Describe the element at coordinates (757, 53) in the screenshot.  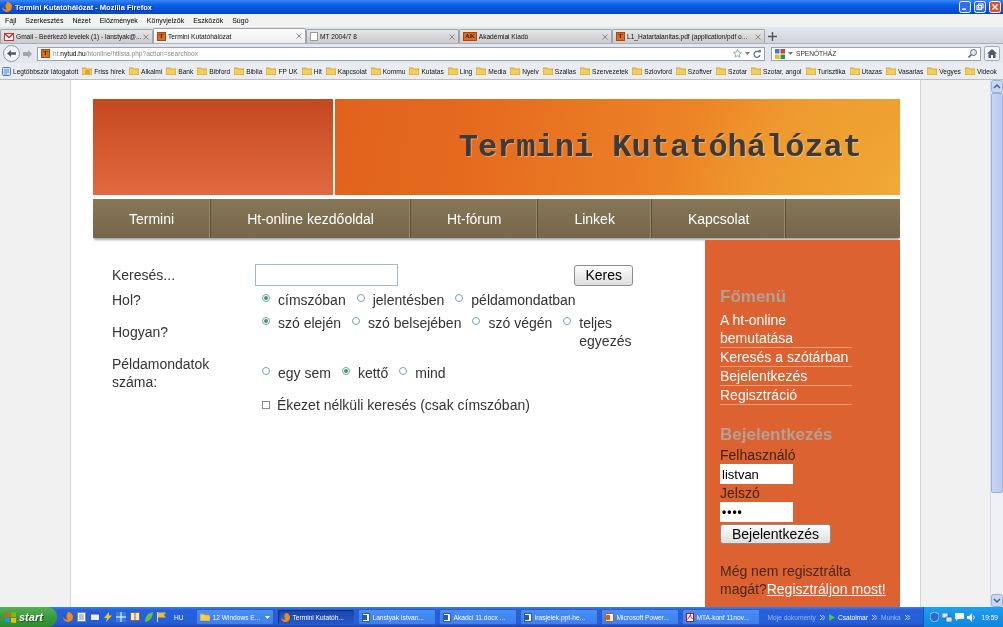
I see `reload-icon` at that location.